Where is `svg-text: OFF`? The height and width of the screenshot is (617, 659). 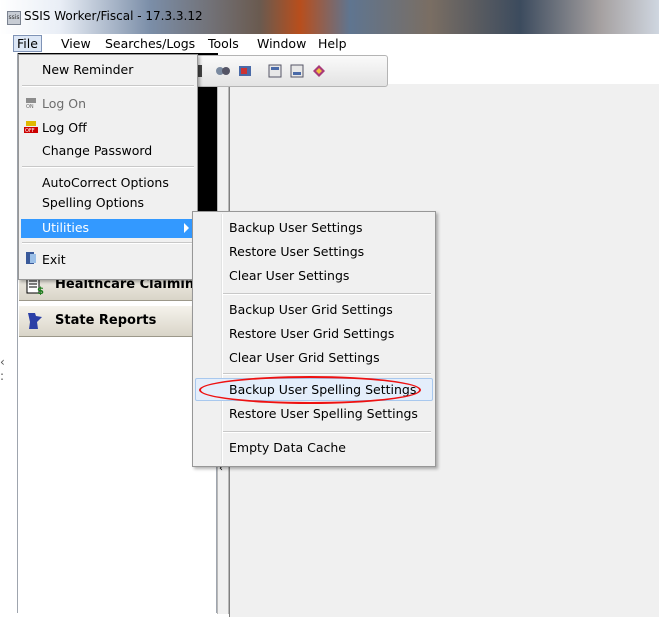
svg-text: OFF is located at coordinates (30, 130).